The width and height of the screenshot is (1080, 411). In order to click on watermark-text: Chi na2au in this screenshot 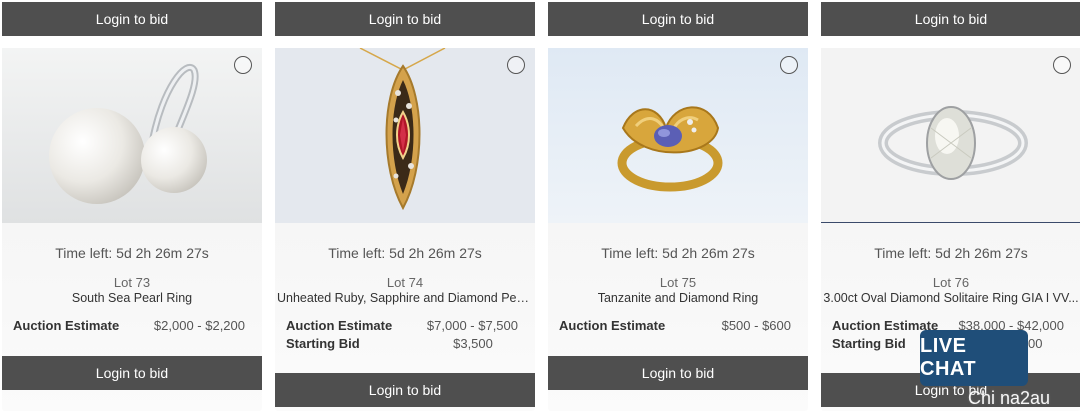, I will do `click(1009, 398)`.